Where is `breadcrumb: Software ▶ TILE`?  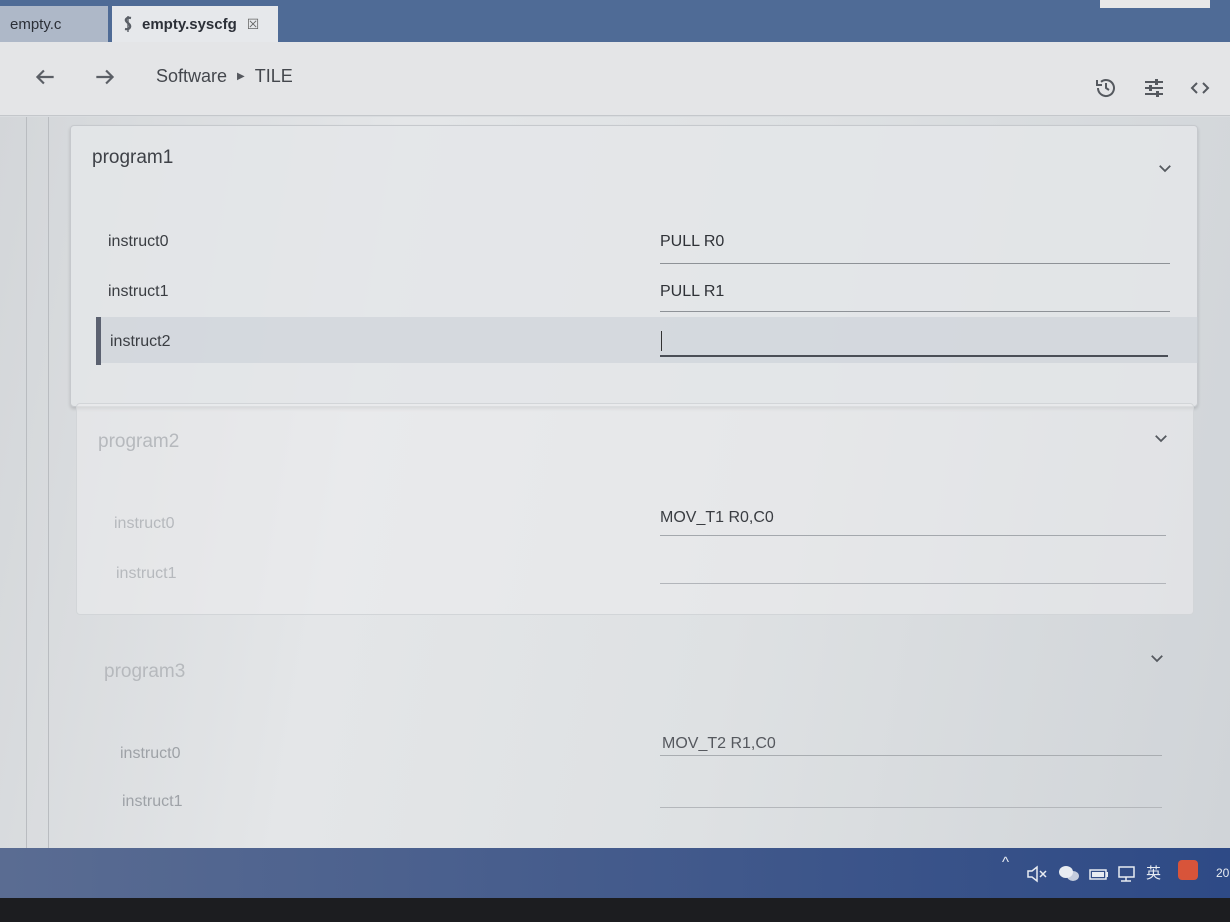 breadcrumb: Software ▶ TILE is located at coordinates (224, 76).